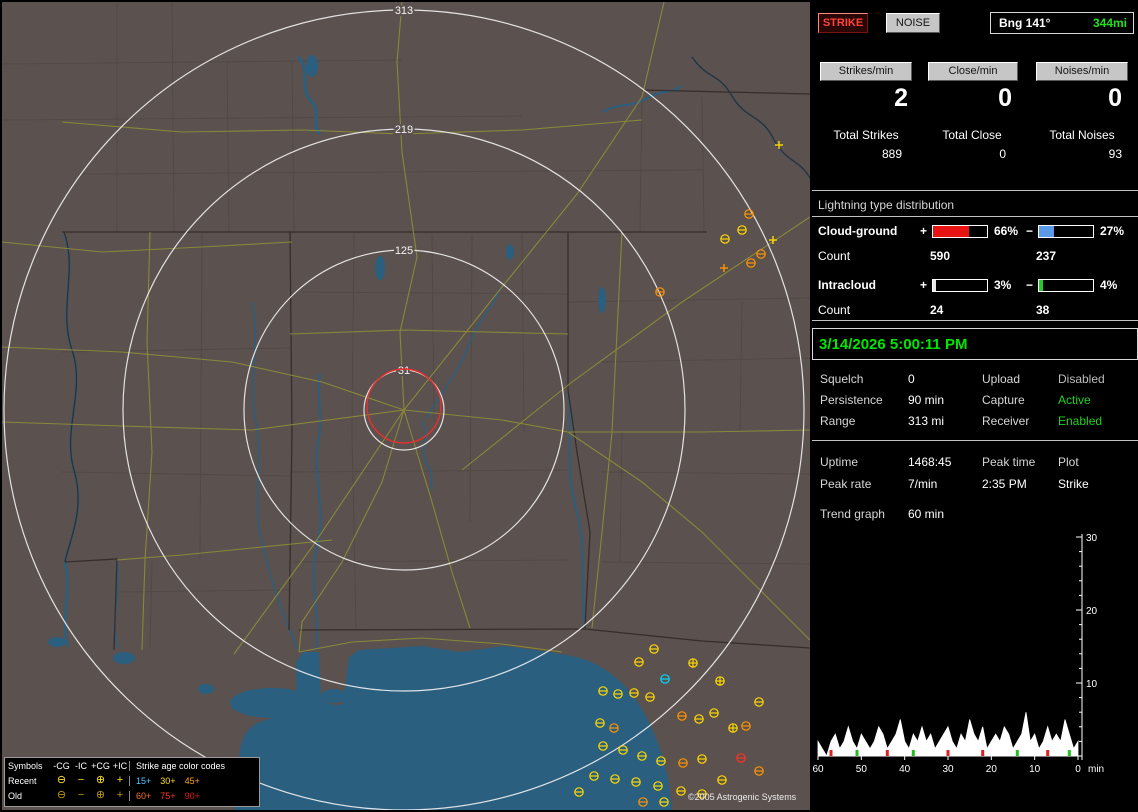 This screenshot has height=812, width=1138. What do you see at coordinates (924, 285) in the screenshot?
I see `ic-pos-sign: +` at bounding box center [924, 285].